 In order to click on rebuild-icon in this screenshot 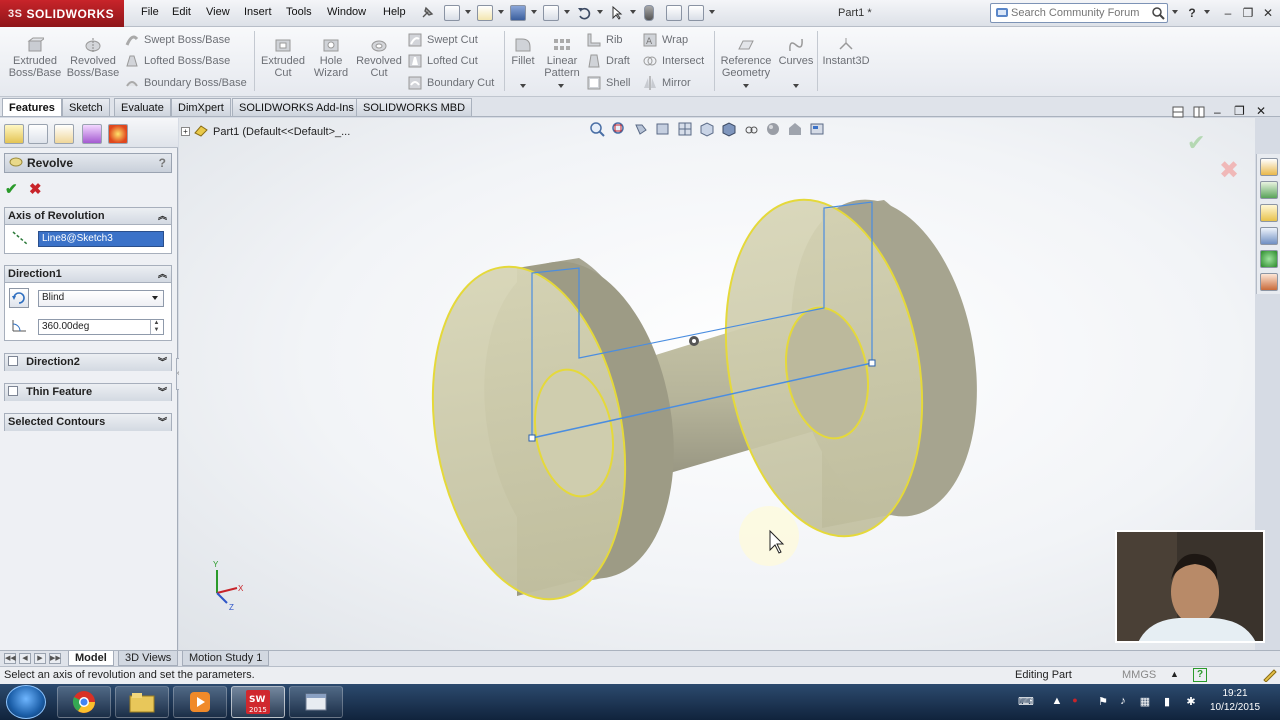, I will do `click(649, 13)`.